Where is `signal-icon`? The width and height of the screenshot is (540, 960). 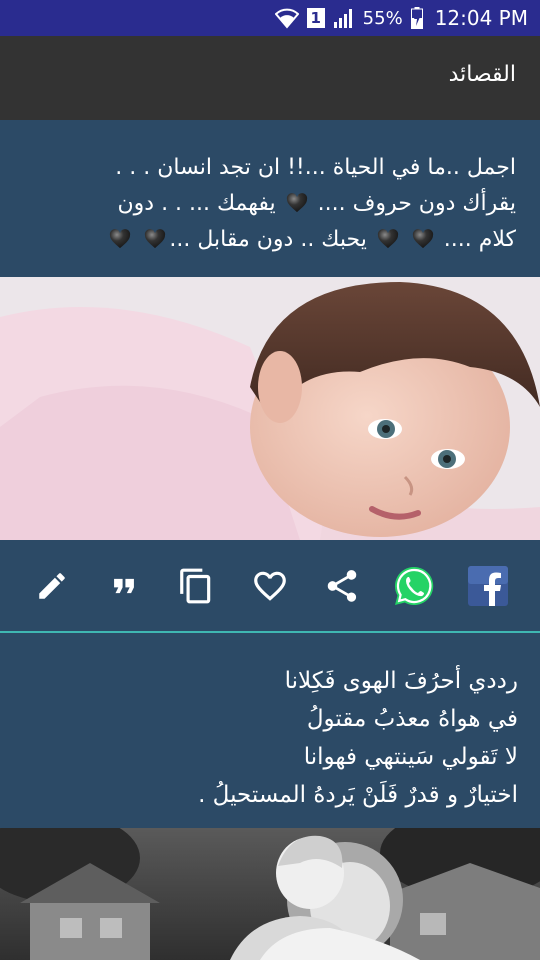
signal-icon is located at coordinates (344, 18).